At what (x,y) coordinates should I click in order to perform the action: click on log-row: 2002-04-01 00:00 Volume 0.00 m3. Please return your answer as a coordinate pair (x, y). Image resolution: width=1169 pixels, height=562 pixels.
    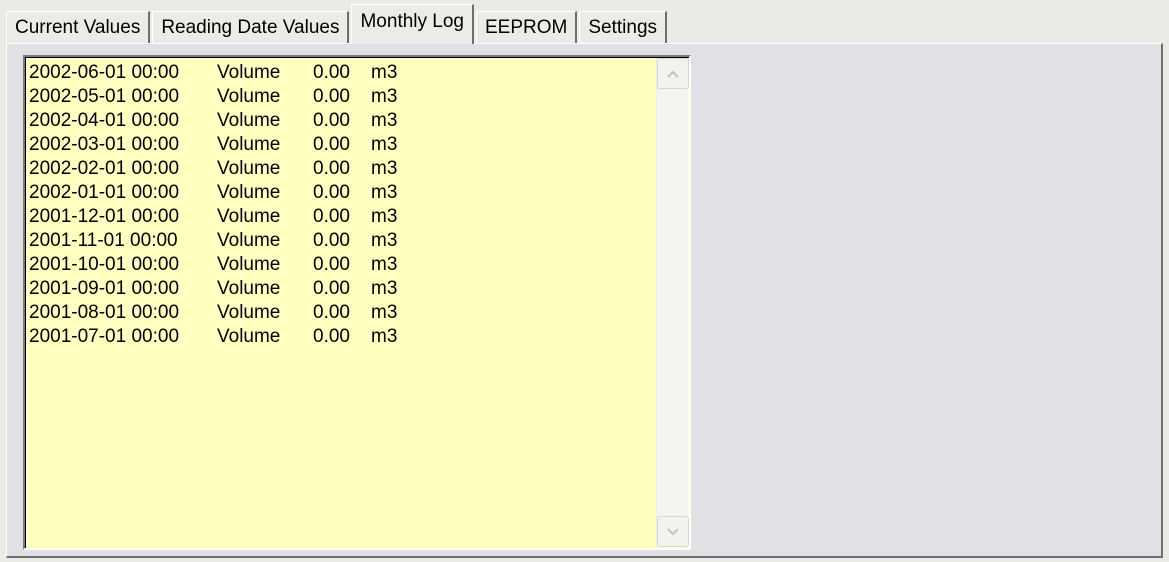
    Looking at the image, I should click on (339, 121).